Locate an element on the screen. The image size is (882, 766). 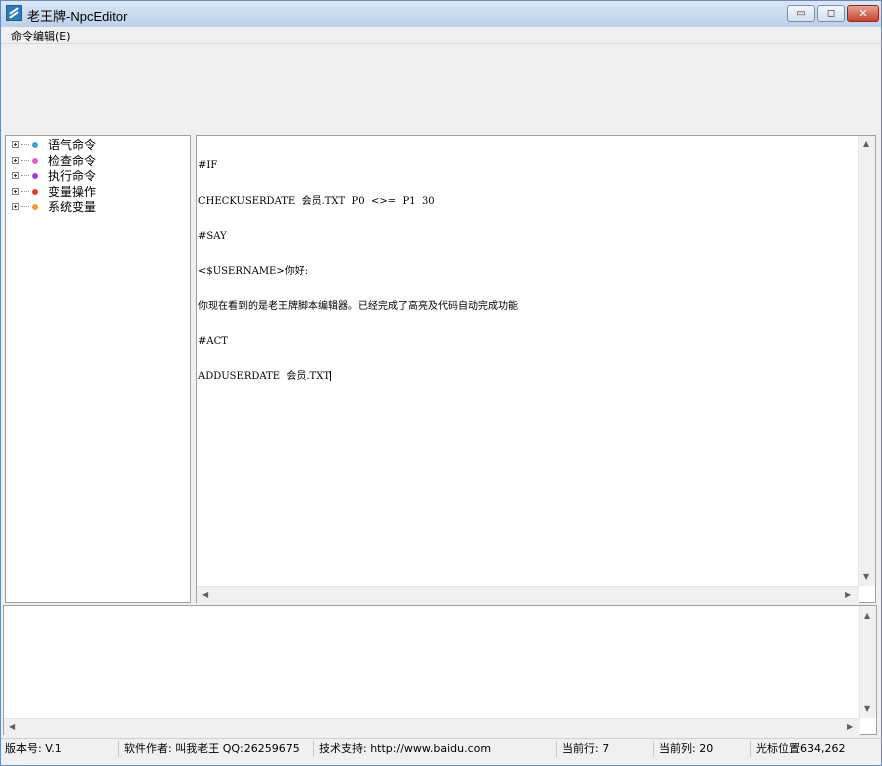
title-bar: 老王牌-NpcEditor ▭ ◻ ✕ is located at coordinates (441, 14).